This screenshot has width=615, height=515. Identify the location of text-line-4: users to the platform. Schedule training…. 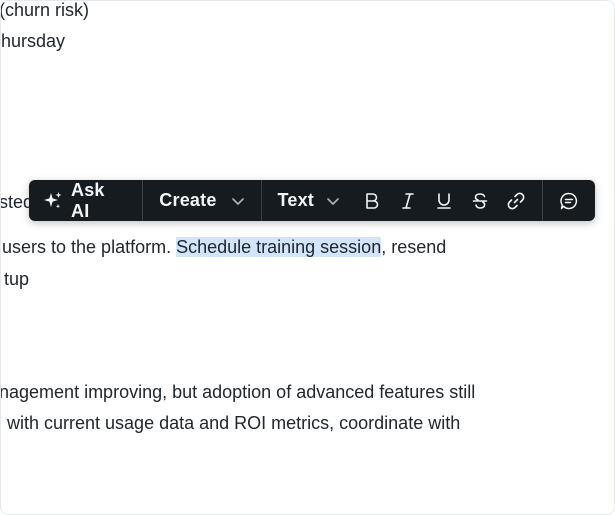
(224, 247).